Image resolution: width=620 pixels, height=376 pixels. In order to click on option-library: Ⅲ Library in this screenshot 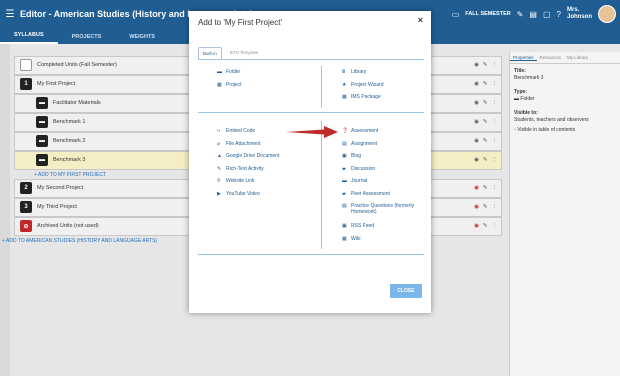, I will do `click(363, 75)`.